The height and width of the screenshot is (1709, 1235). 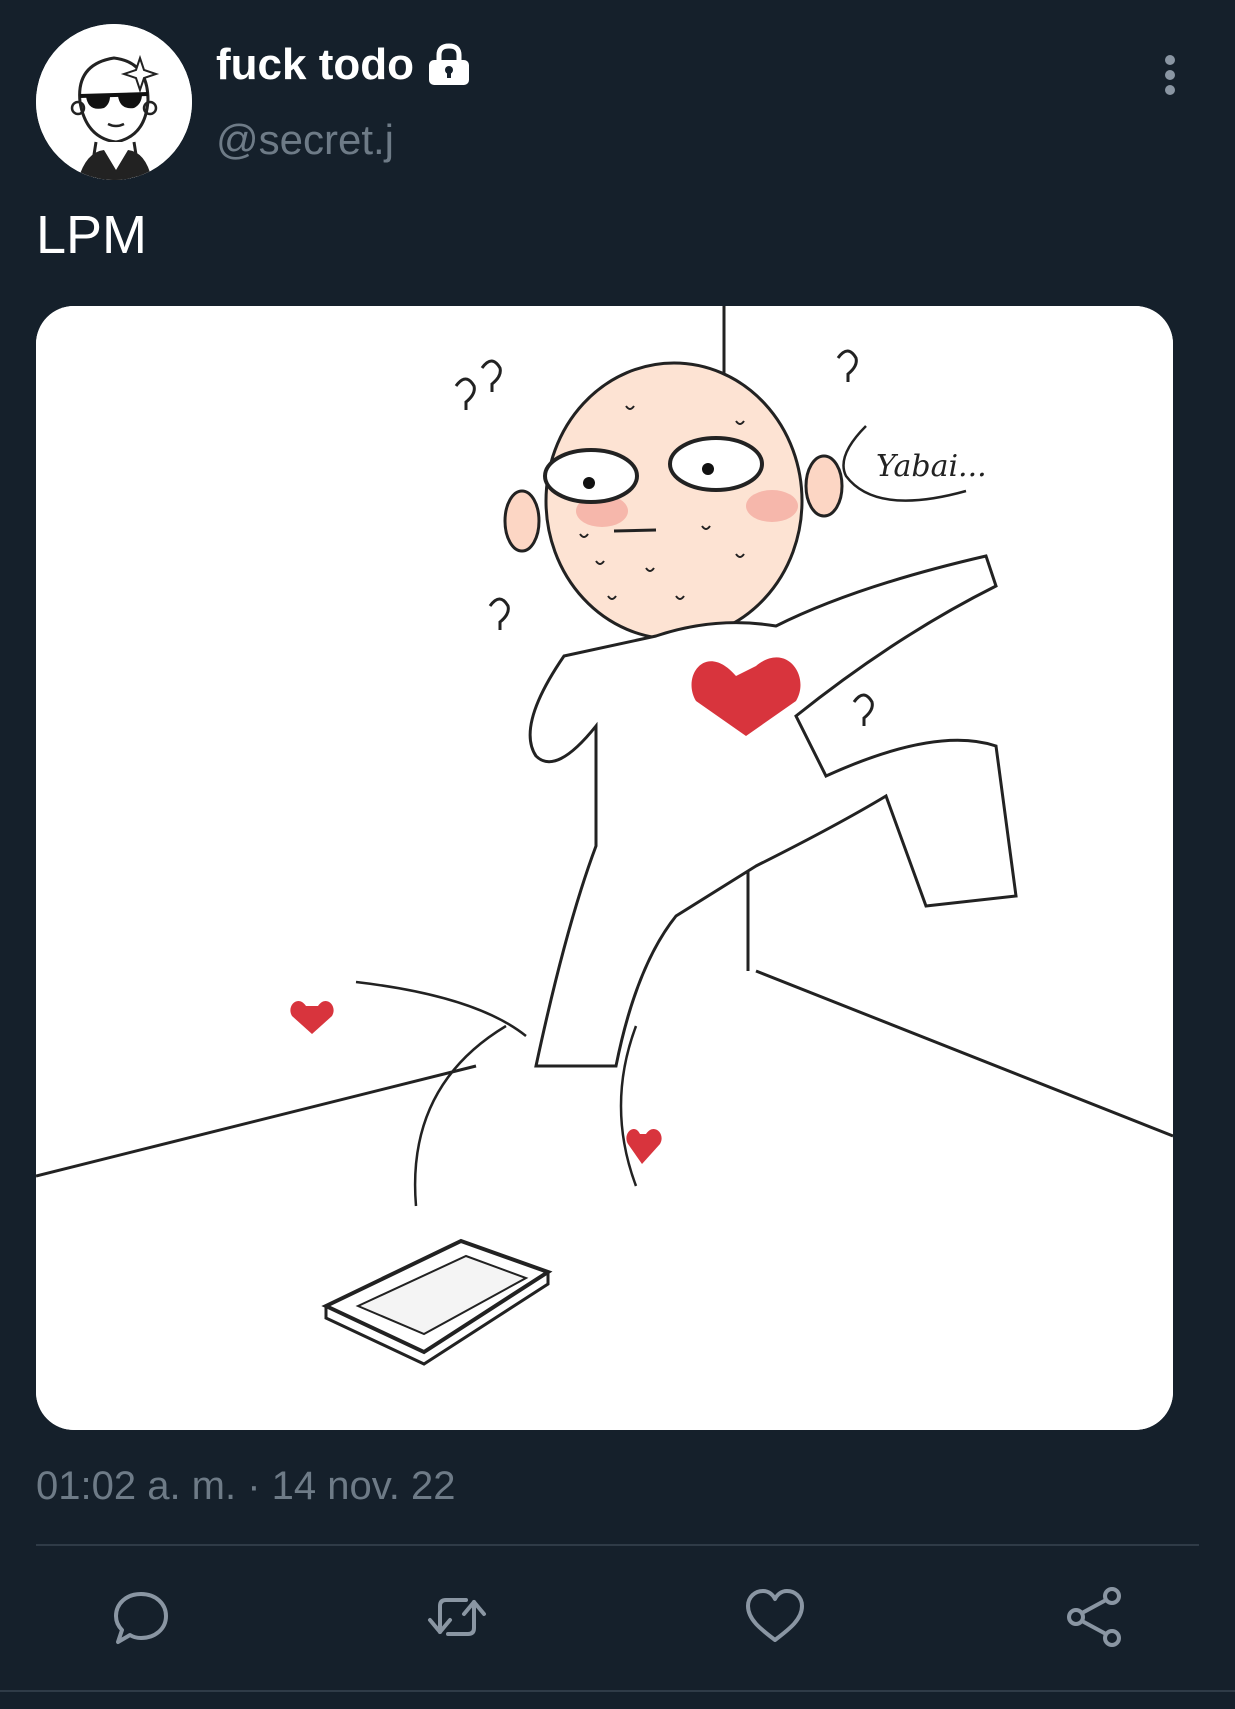 What do you see at coordinates (617, 1691) in the screenshot?
I see `bottom-divider` at bounding box center [617, 1691].